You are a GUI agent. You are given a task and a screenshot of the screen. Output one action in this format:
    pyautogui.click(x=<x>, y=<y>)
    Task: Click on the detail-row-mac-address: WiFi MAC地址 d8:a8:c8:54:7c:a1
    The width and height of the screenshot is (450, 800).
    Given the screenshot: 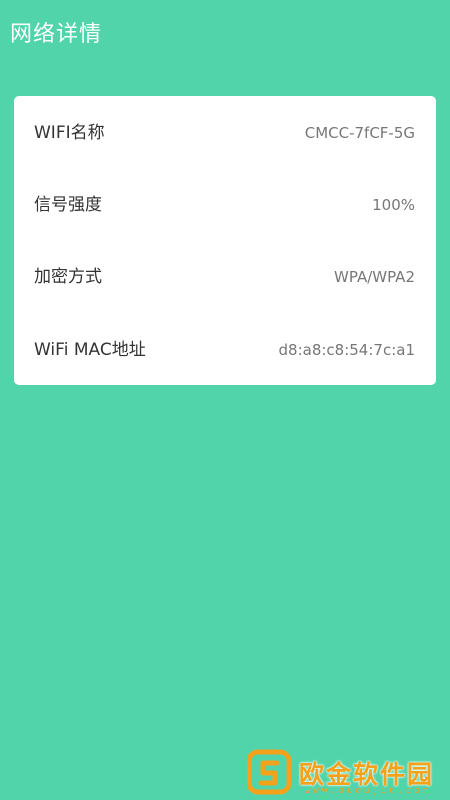 What is the action you would take?
    pyautogui.click(x=225, y=350)
    